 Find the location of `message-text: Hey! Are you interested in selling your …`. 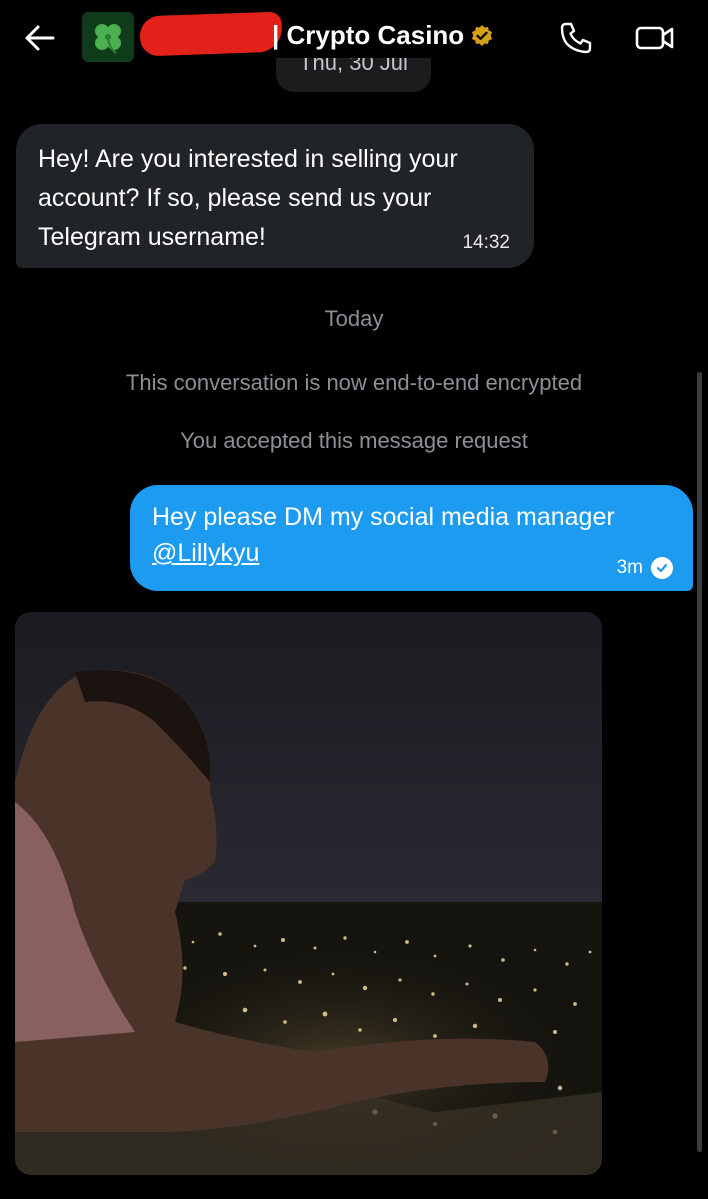

message-text: Hey! Are you interested in selling your … is located at coordinates (248, 198).